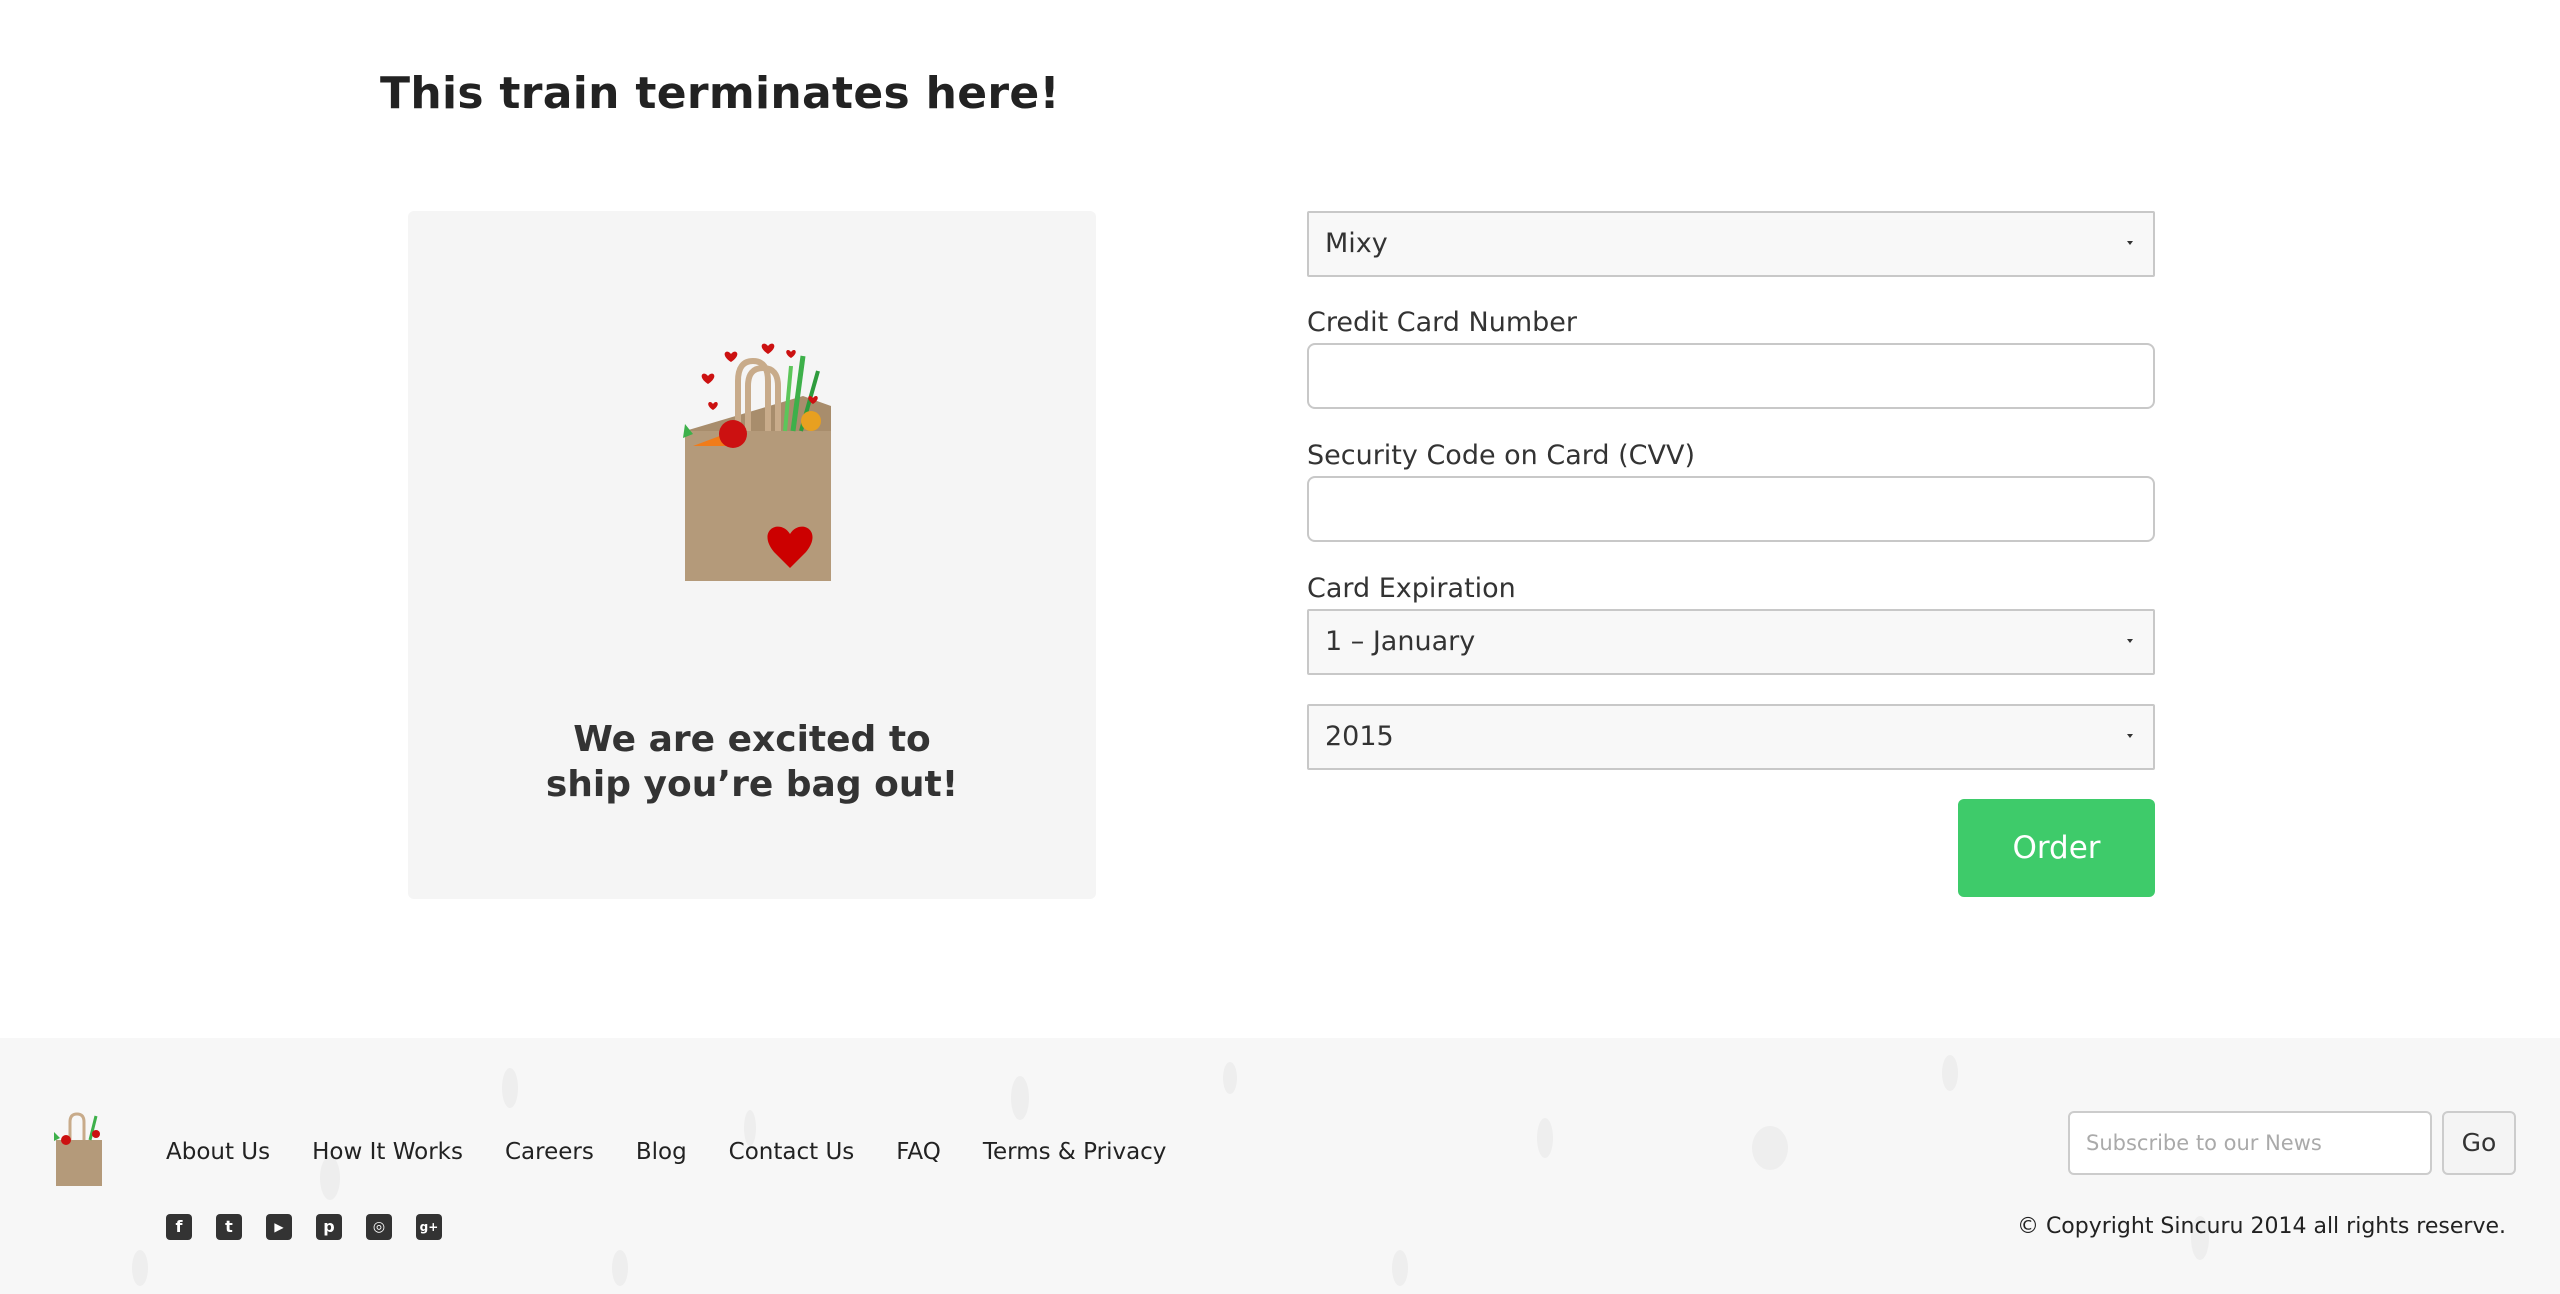  Describe the element at coordinates (1731, 737) in the screenshot. I see `expiration-year-select: 2015` at that location.